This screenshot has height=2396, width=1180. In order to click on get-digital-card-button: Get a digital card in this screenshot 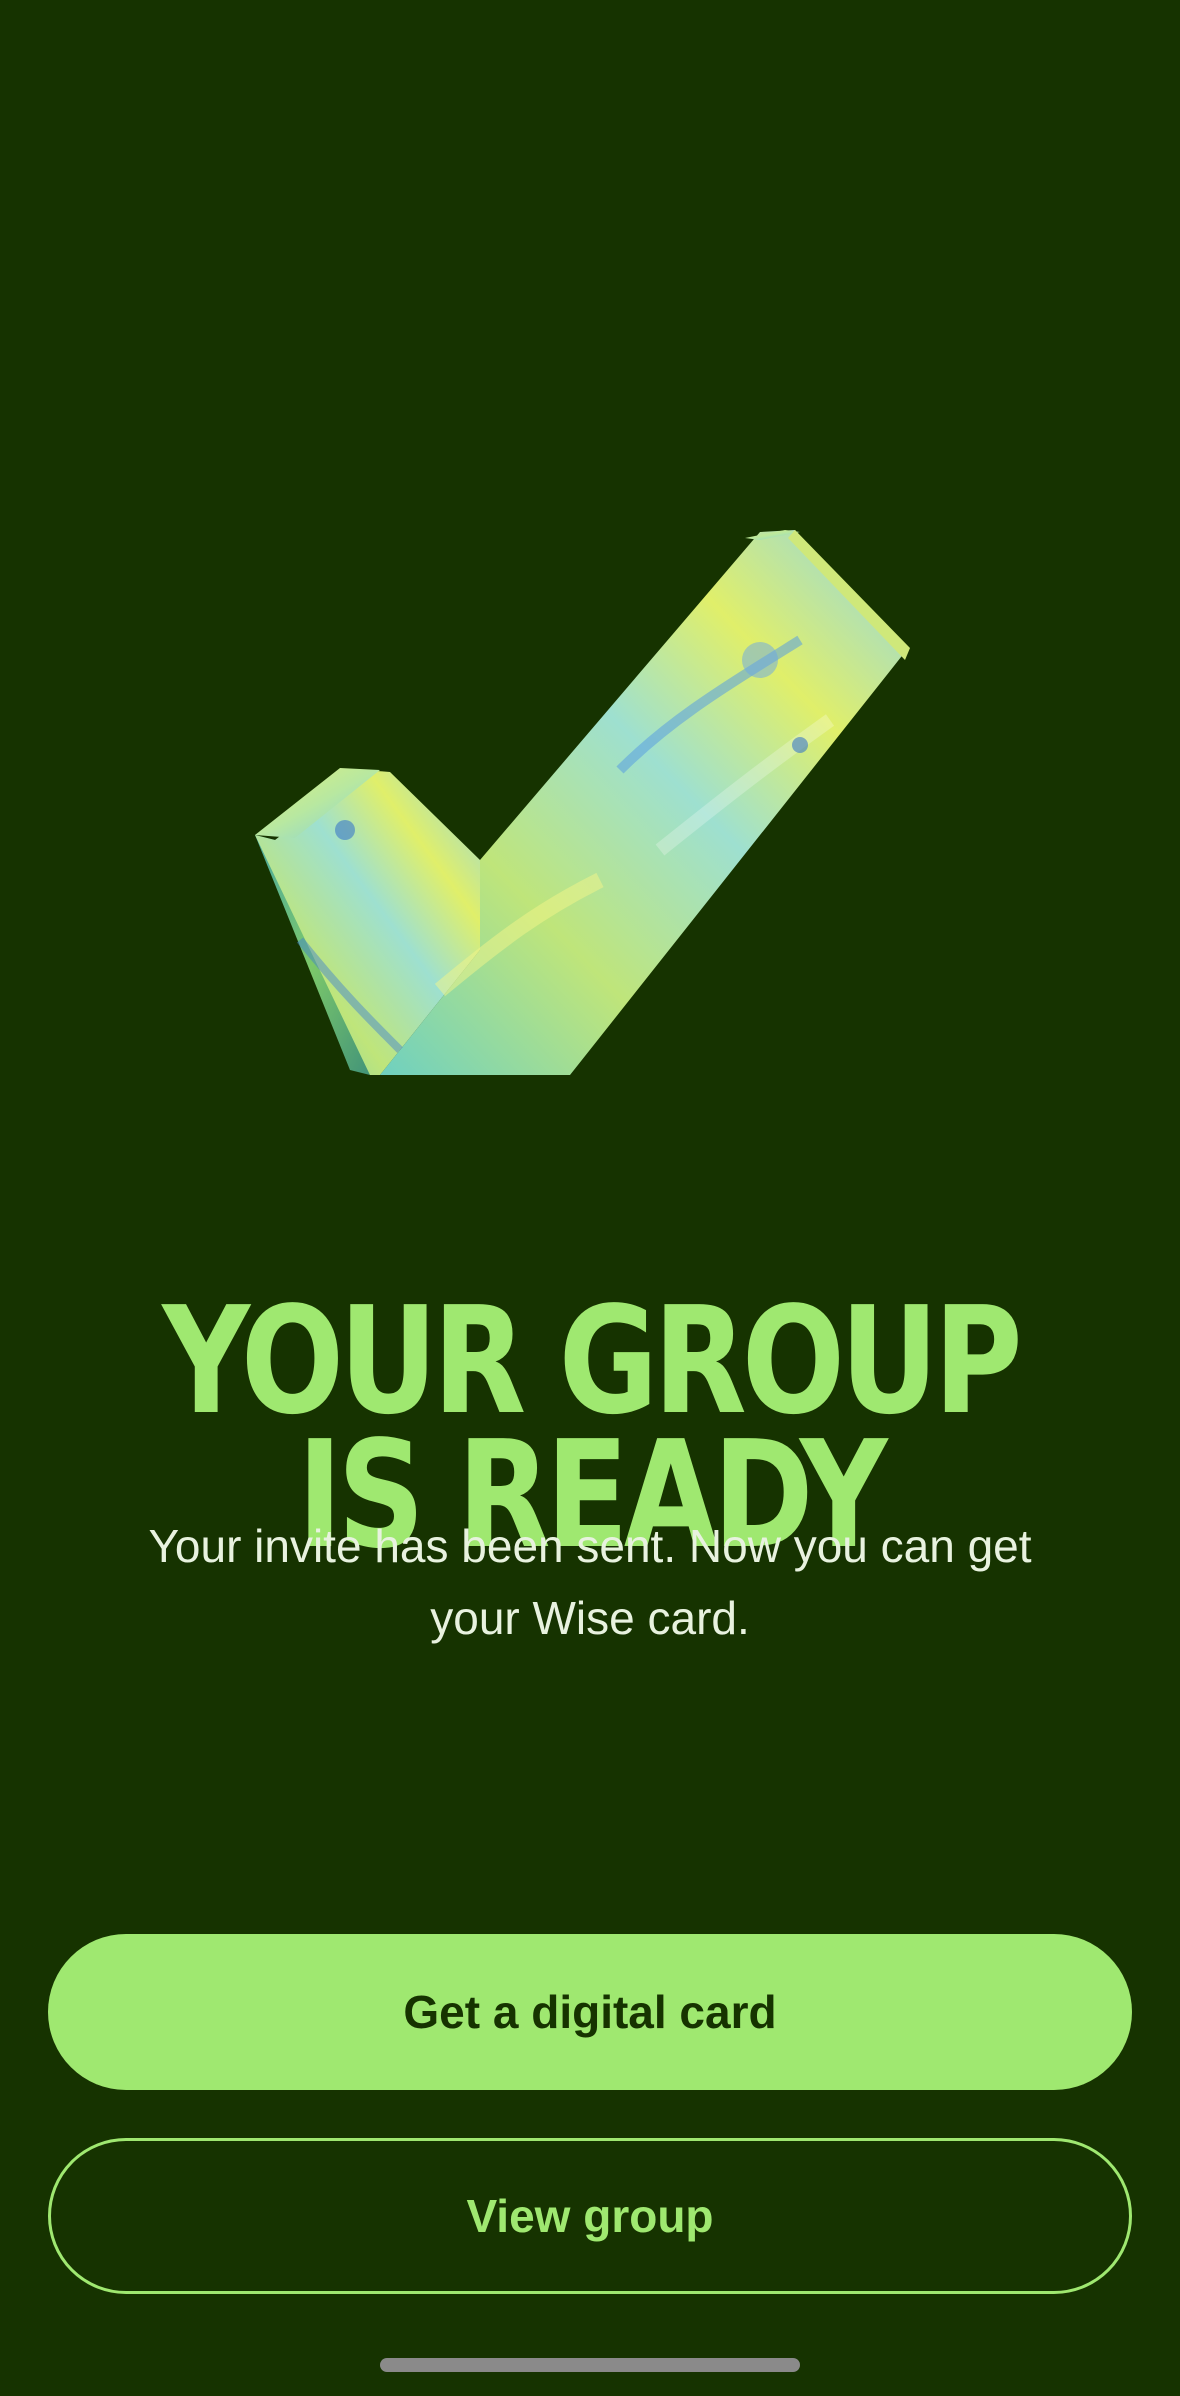, I will do `click(590, 2012)`.